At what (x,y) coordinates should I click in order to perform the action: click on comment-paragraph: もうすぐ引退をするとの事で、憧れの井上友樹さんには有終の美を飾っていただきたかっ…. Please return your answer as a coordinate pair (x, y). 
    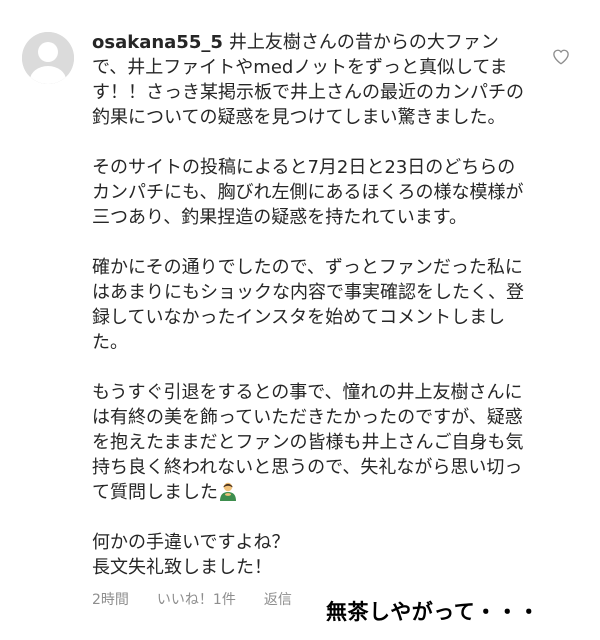
    Looking at the image, I should click on (312, 442).